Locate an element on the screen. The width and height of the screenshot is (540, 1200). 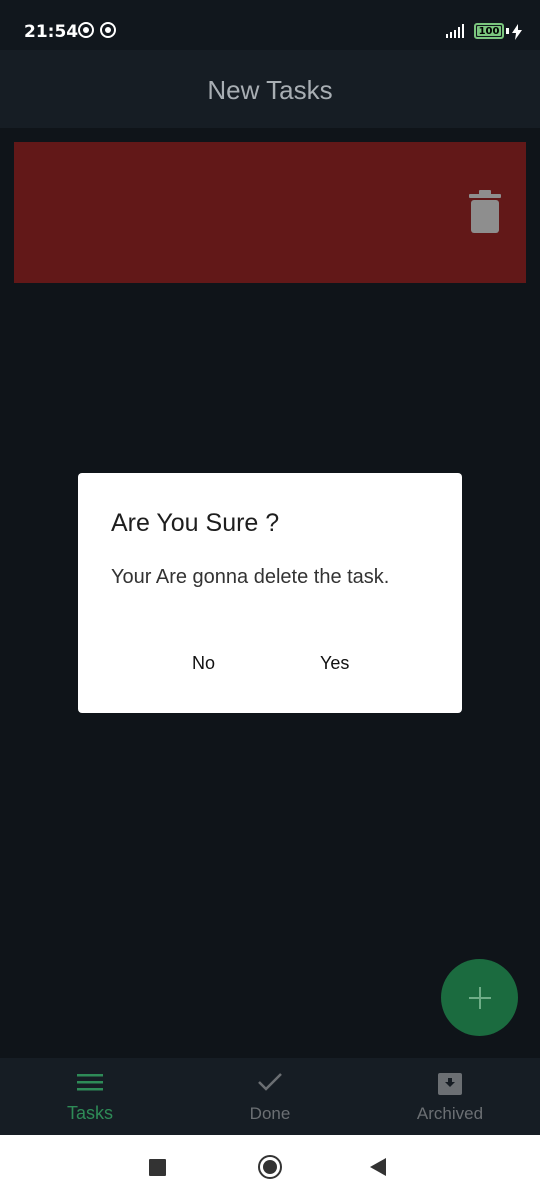
no-button: No is located at coordinates (203, 663).